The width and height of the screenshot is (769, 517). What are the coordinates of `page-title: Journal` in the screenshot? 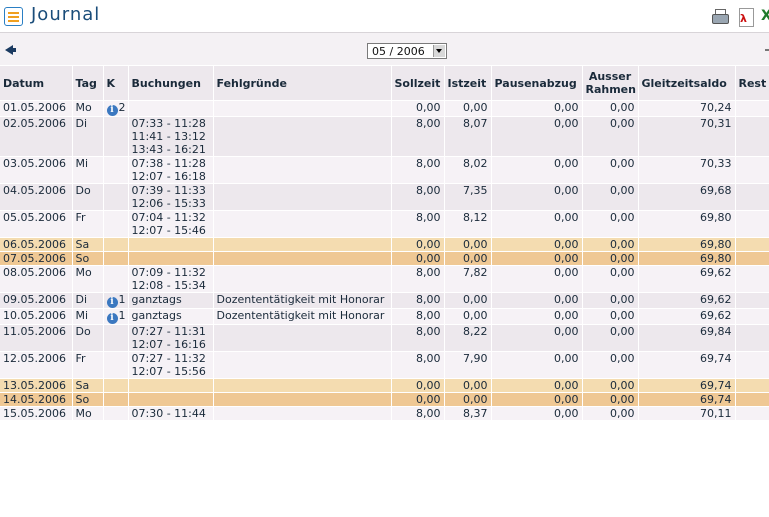 It's located at (66, 14).